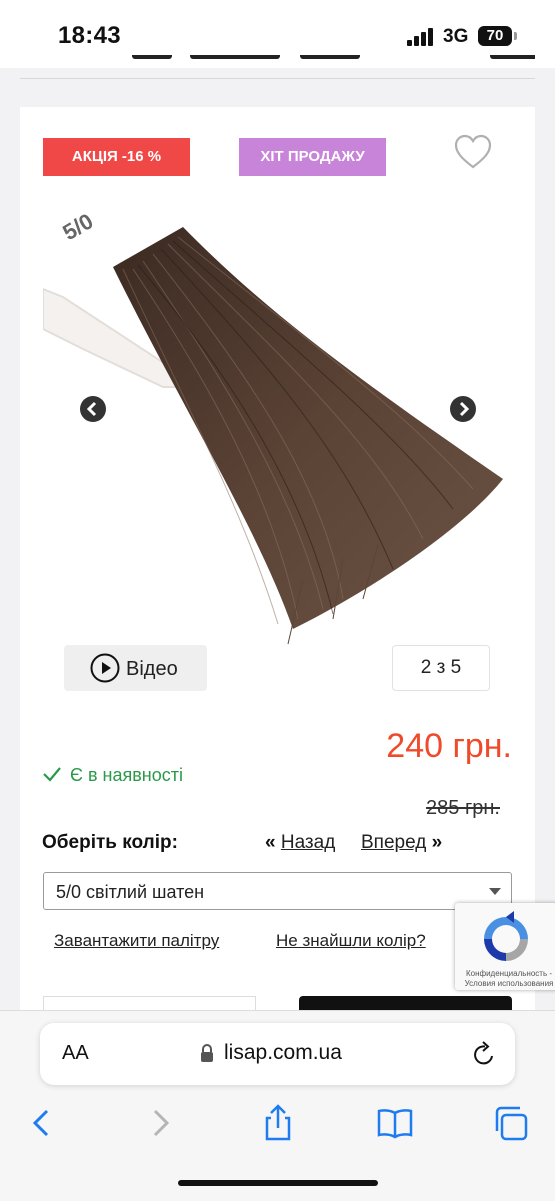 Image resolution: width=555 pixels, height=1201 pixels. I want to click on color-not-found-link: Не знайшли колір?, so click(351, 941).